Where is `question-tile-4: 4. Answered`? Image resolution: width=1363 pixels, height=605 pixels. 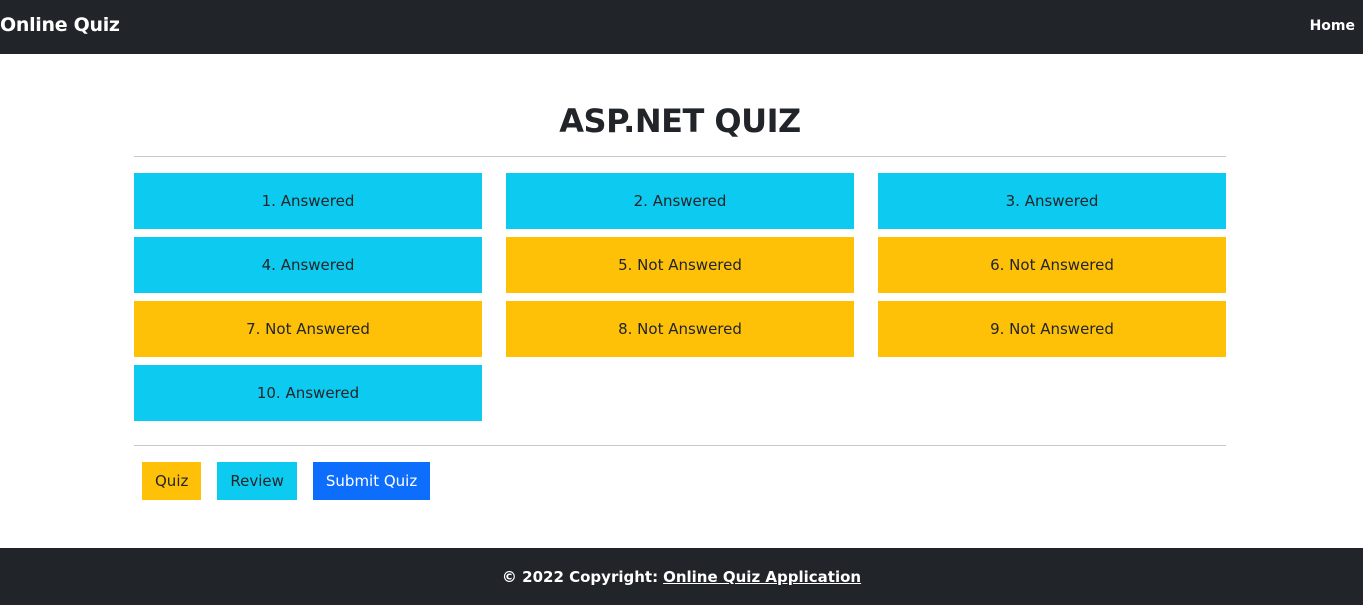 question-tile-4: 4. Answered is located at coordinates (308, 265).